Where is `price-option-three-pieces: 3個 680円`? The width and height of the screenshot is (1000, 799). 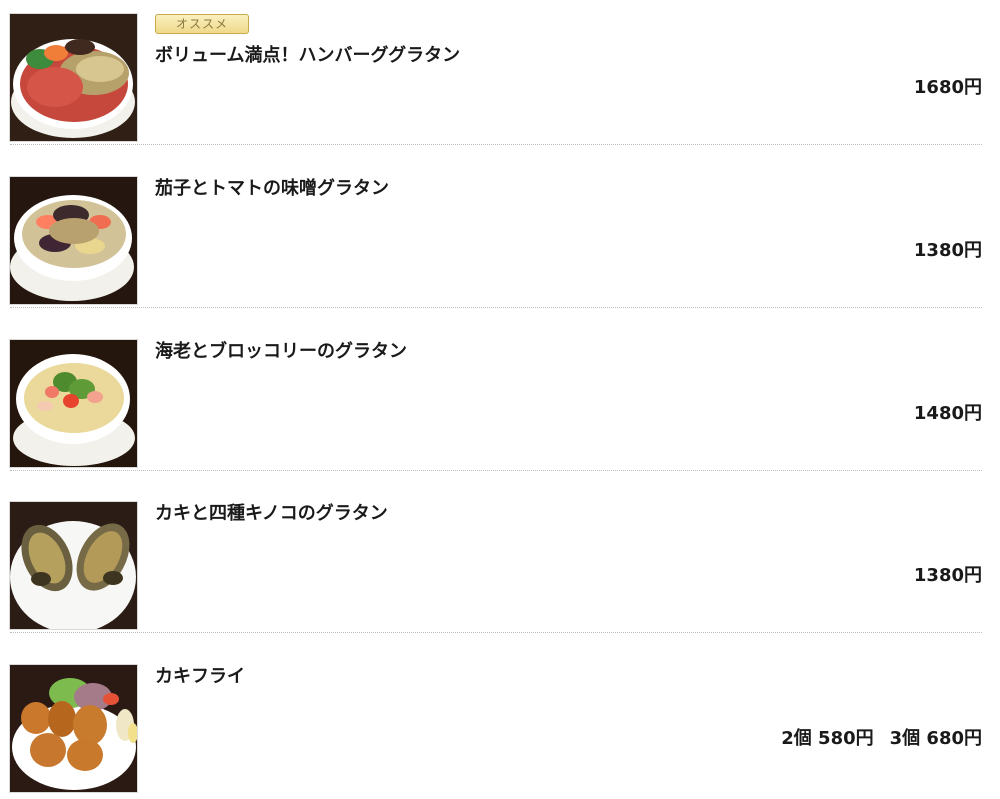
price-option-three-pieces: 3個 680円 is located at coordinates (935, 738).